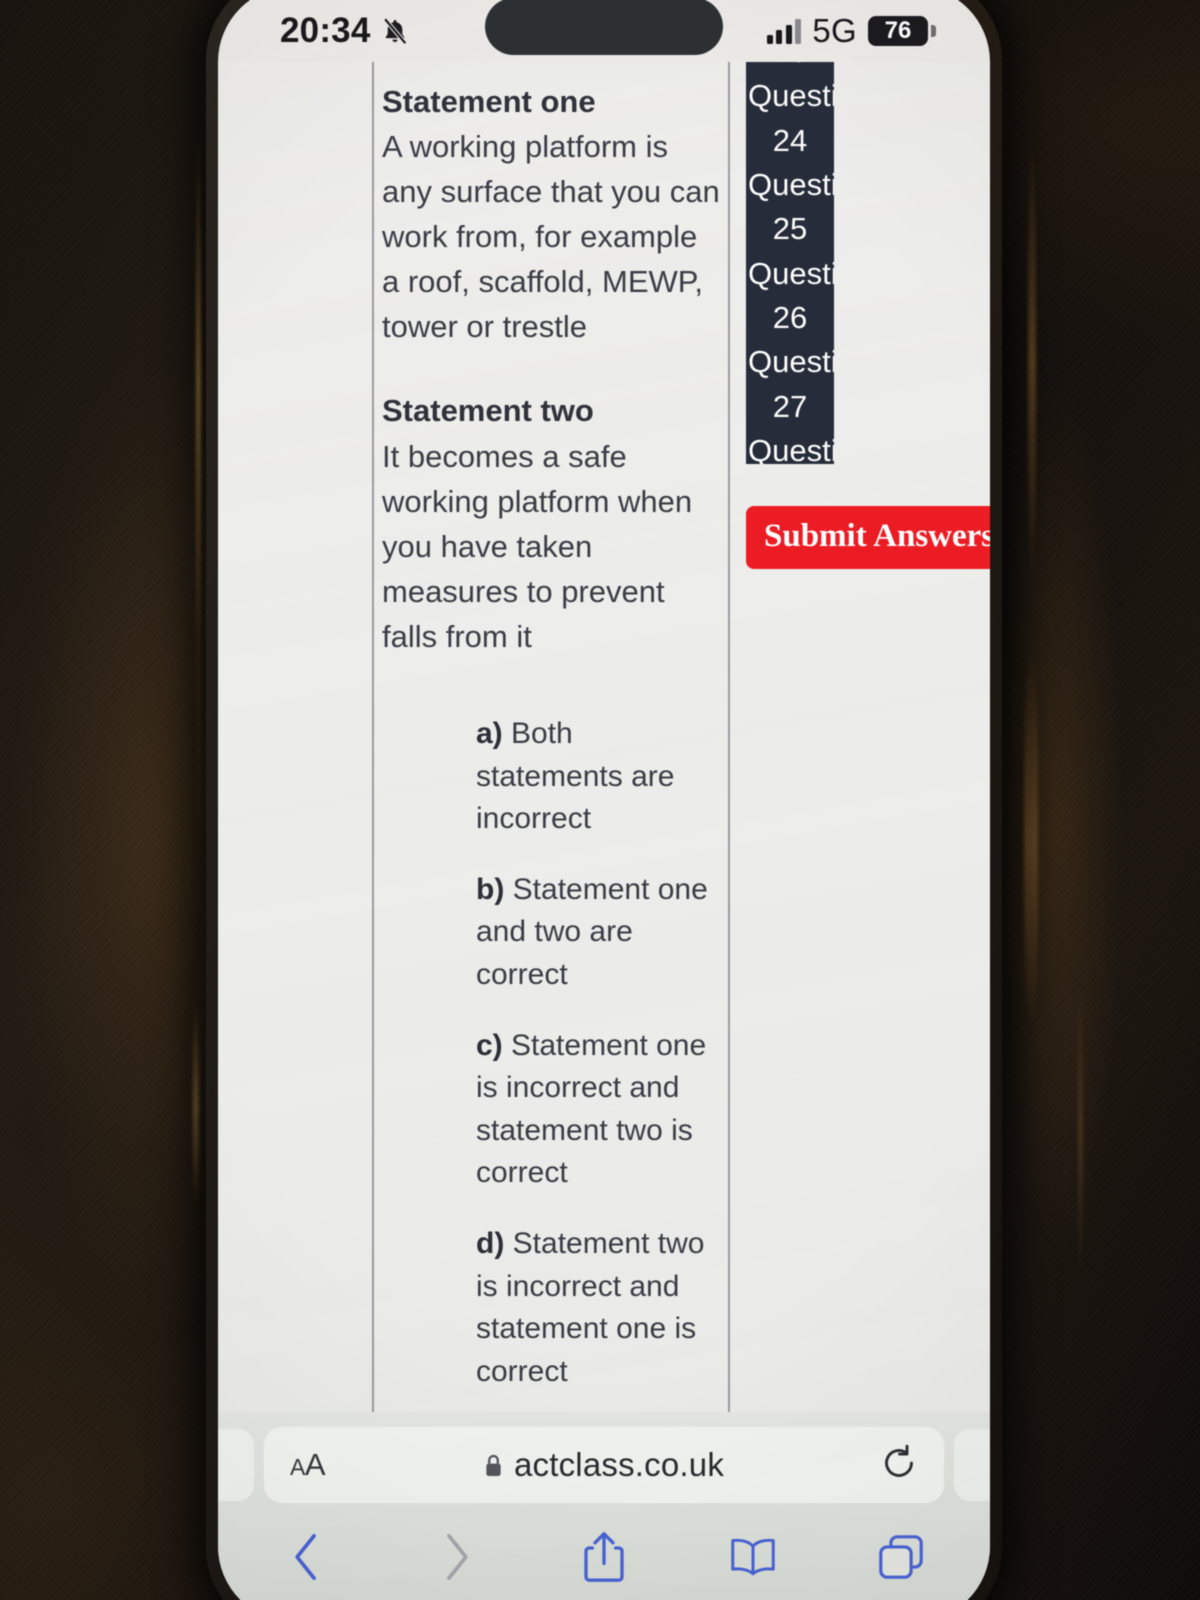  I want to click on question-list-number: 27, so click(790, 406).